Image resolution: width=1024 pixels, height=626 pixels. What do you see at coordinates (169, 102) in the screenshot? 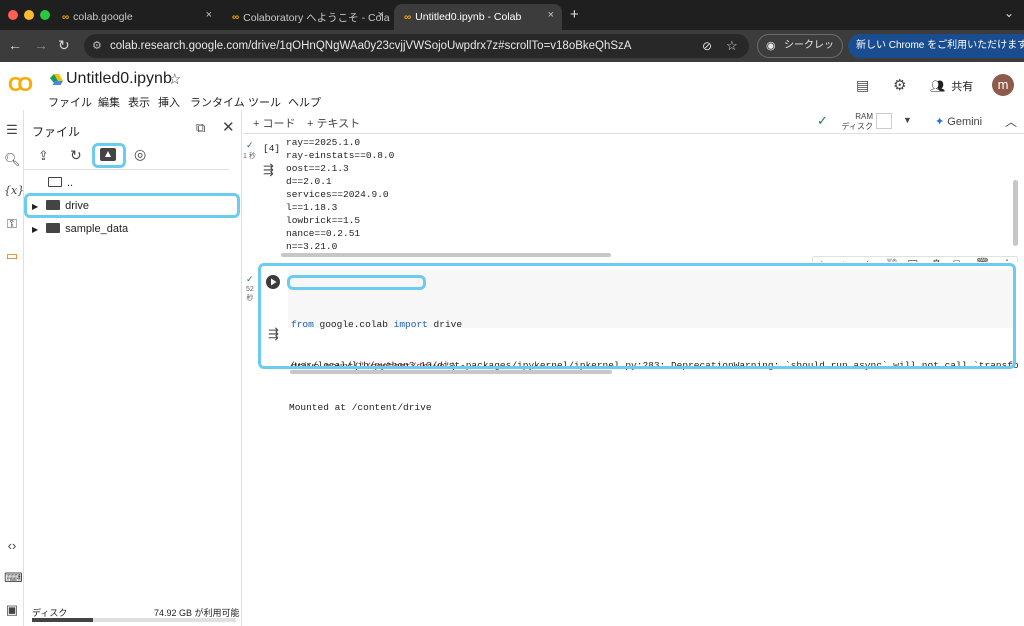
I see `menu-insert: 挿入` at bounding box center [169, 102].